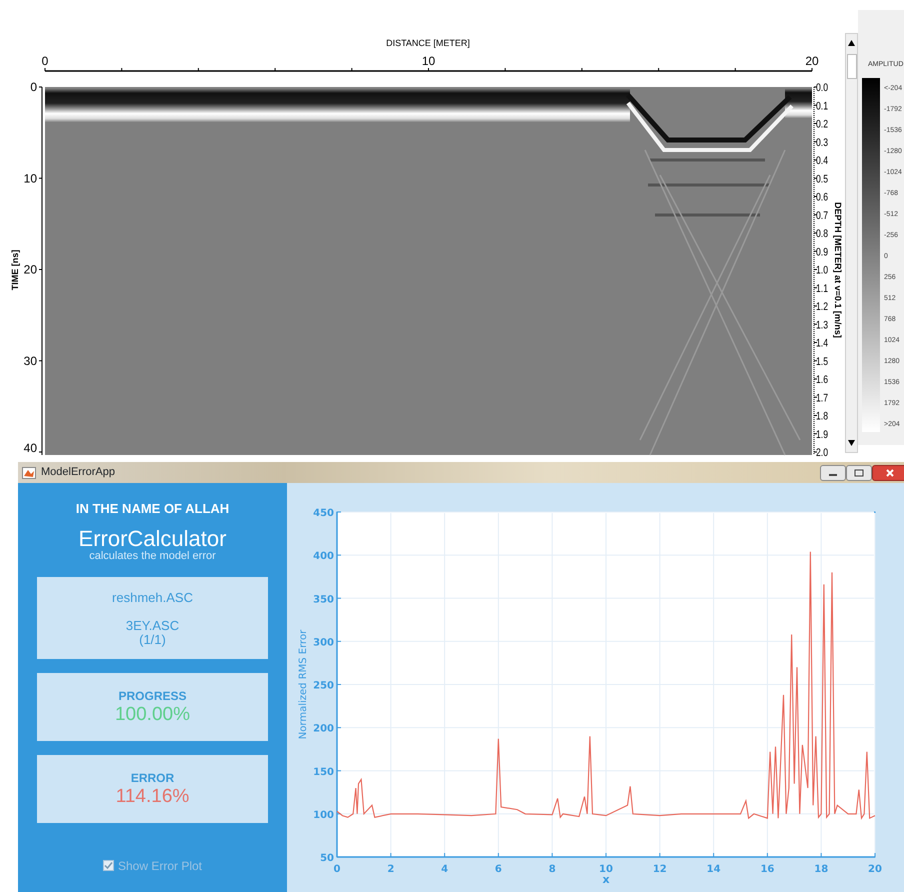  I want to click on tick-label: 350, so click(323, 600).